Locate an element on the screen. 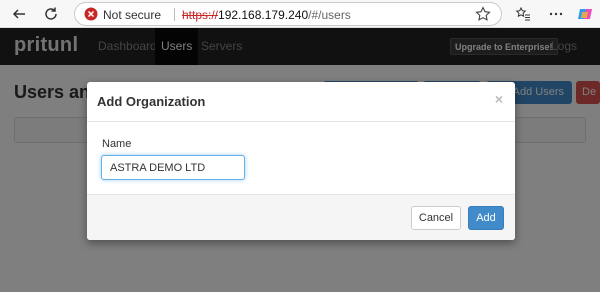  modal-footer: Cancel Add is located at coordinates (301, 217).